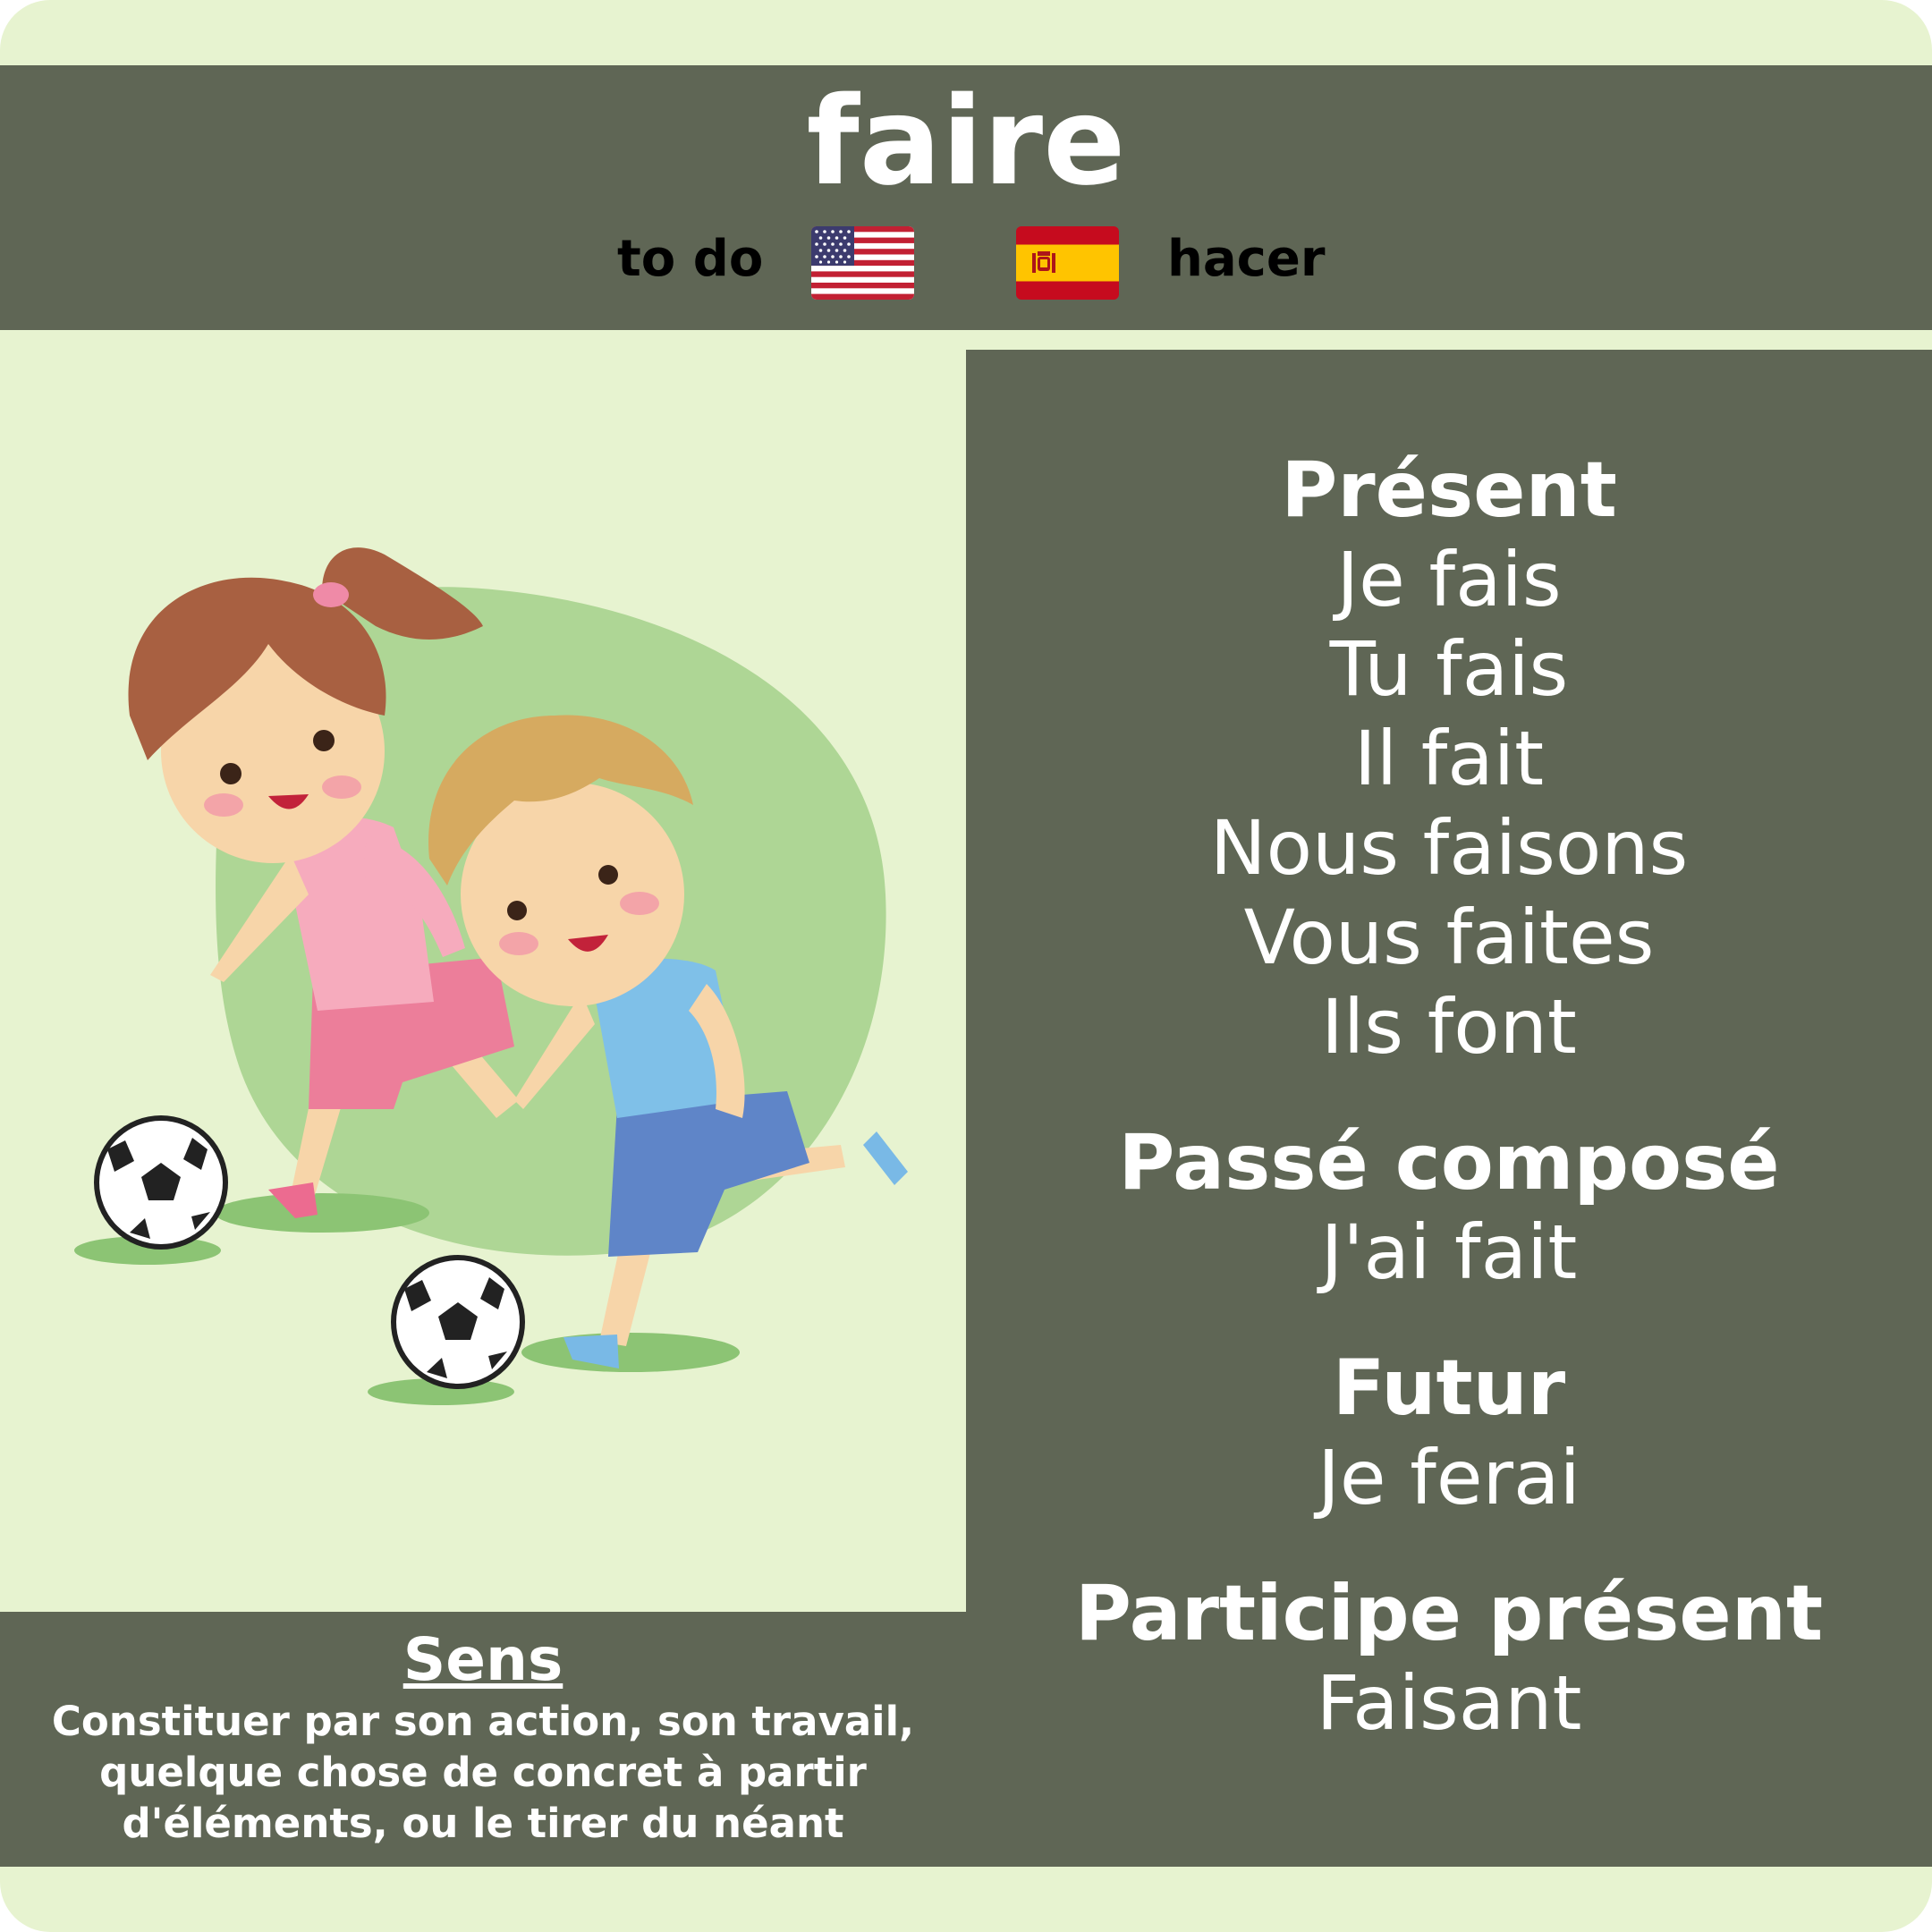 This screenshot has height=1932, width=1932. I want to click on passe-compose-form: J'ai fait, so click(1449, 1252).